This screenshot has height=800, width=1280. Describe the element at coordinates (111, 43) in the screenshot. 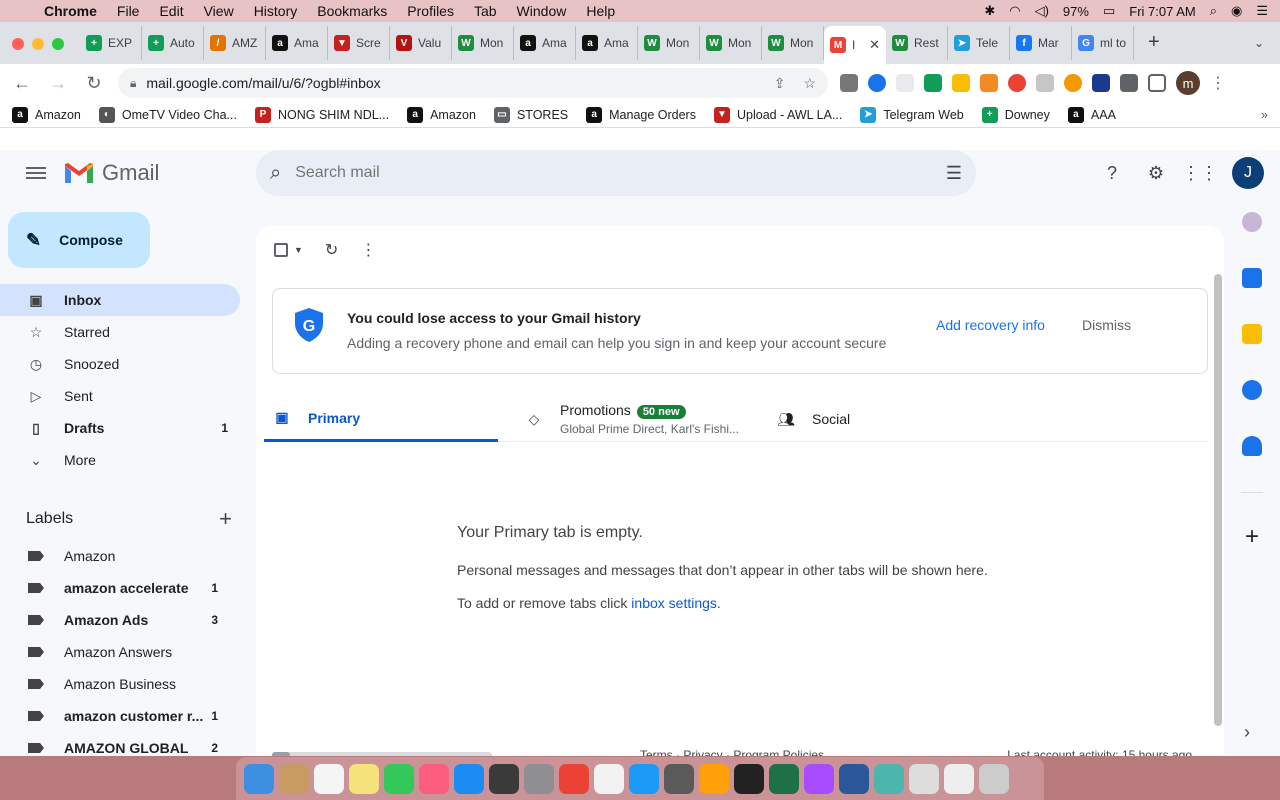

I see `browser-tab: + EXP` at that location.